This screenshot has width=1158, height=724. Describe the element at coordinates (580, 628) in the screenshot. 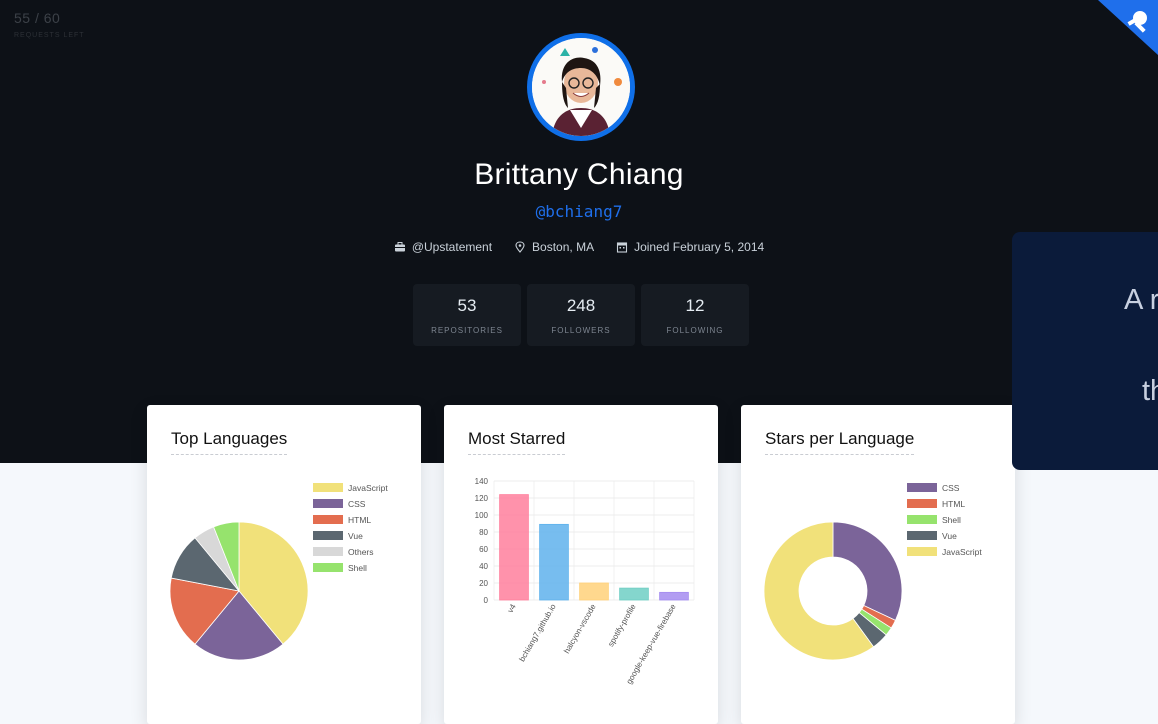

I see `x-tick-label: halcyon-vscode` at that location.